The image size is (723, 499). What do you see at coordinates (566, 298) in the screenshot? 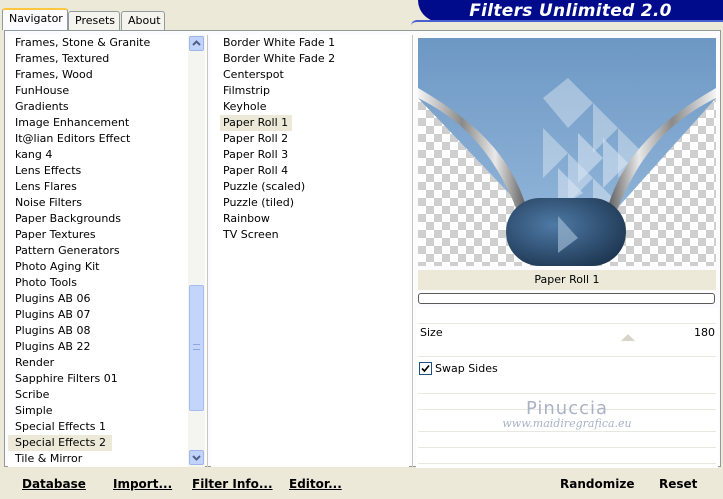
I see `progress-bar` at bounding box center [566, 298].